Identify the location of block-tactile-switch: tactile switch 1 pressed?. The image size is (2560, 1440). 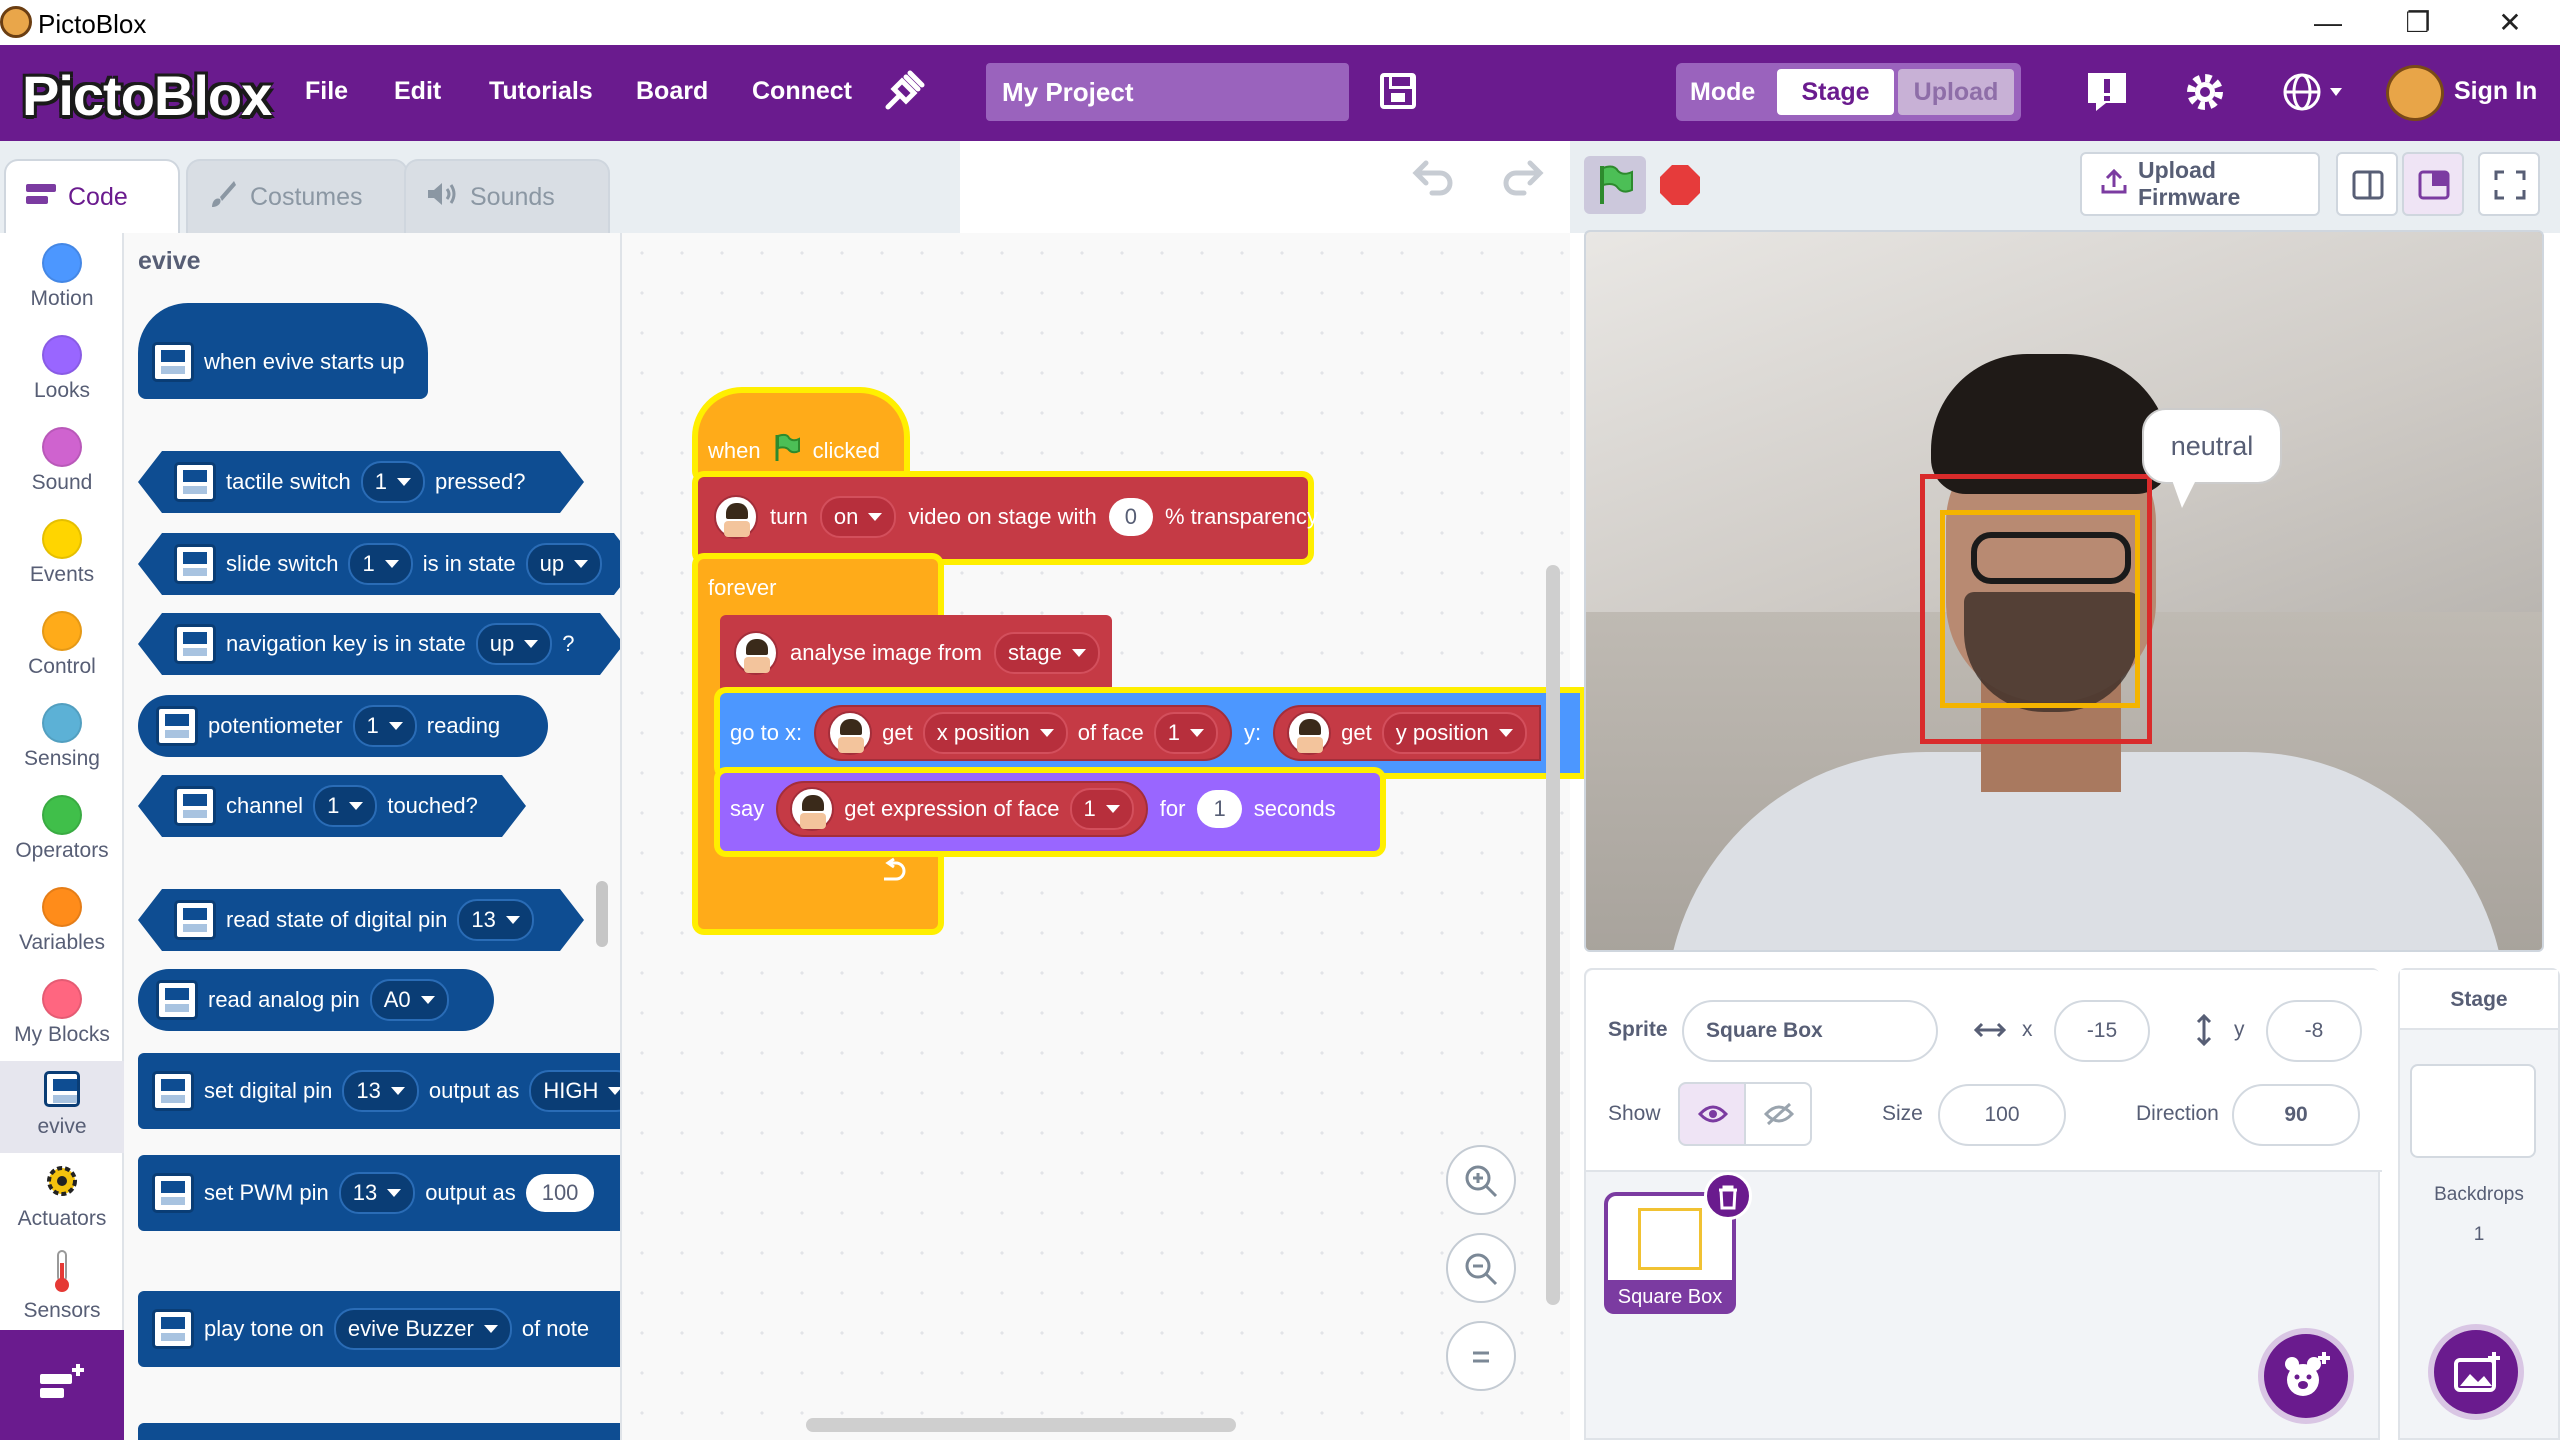
(361, 482).